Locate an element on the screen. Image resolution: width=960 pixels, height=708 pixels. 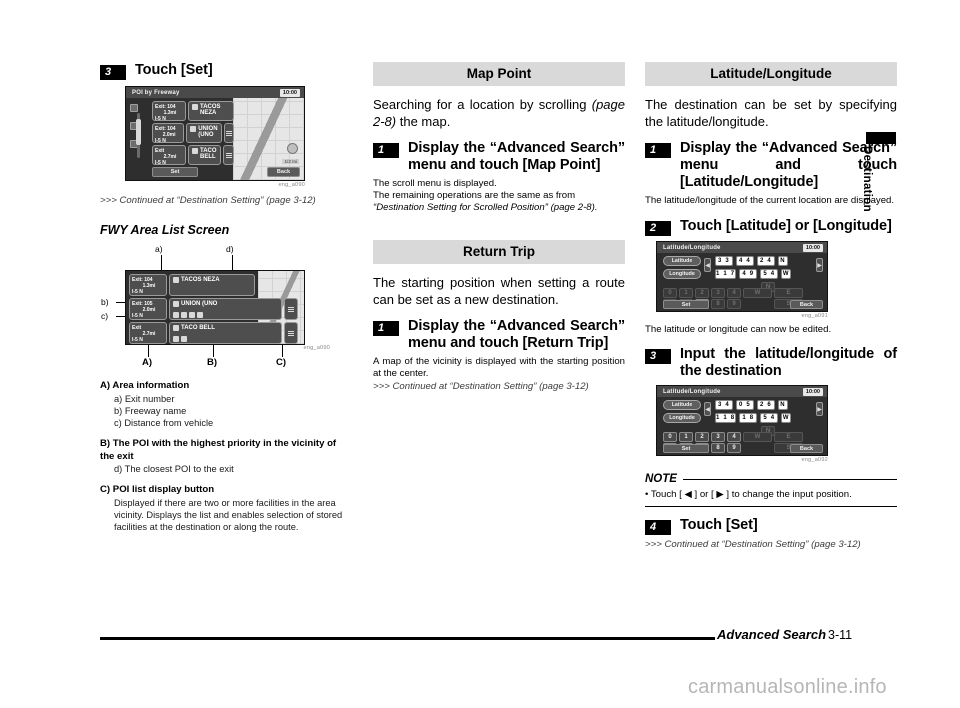
lon-degrees: 1 1 7 is located at coordinates (726, 274).